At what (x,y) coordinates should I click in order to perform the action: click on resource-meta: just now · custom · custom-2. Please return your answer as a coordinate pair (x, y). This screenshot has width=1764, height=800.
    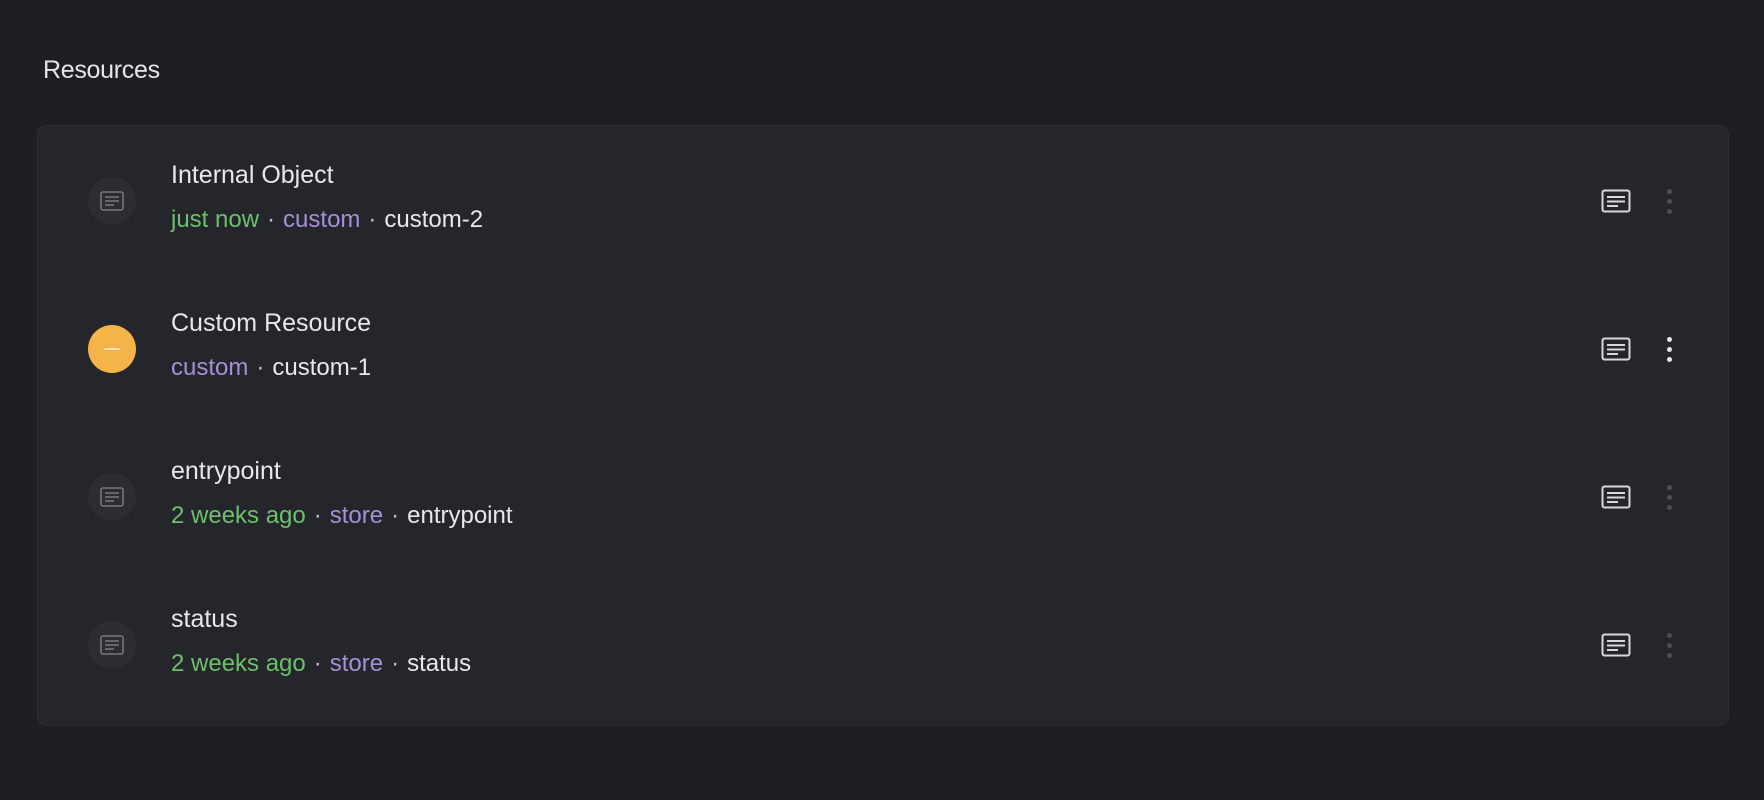
    Looking at the image, I should click on (327, 220).